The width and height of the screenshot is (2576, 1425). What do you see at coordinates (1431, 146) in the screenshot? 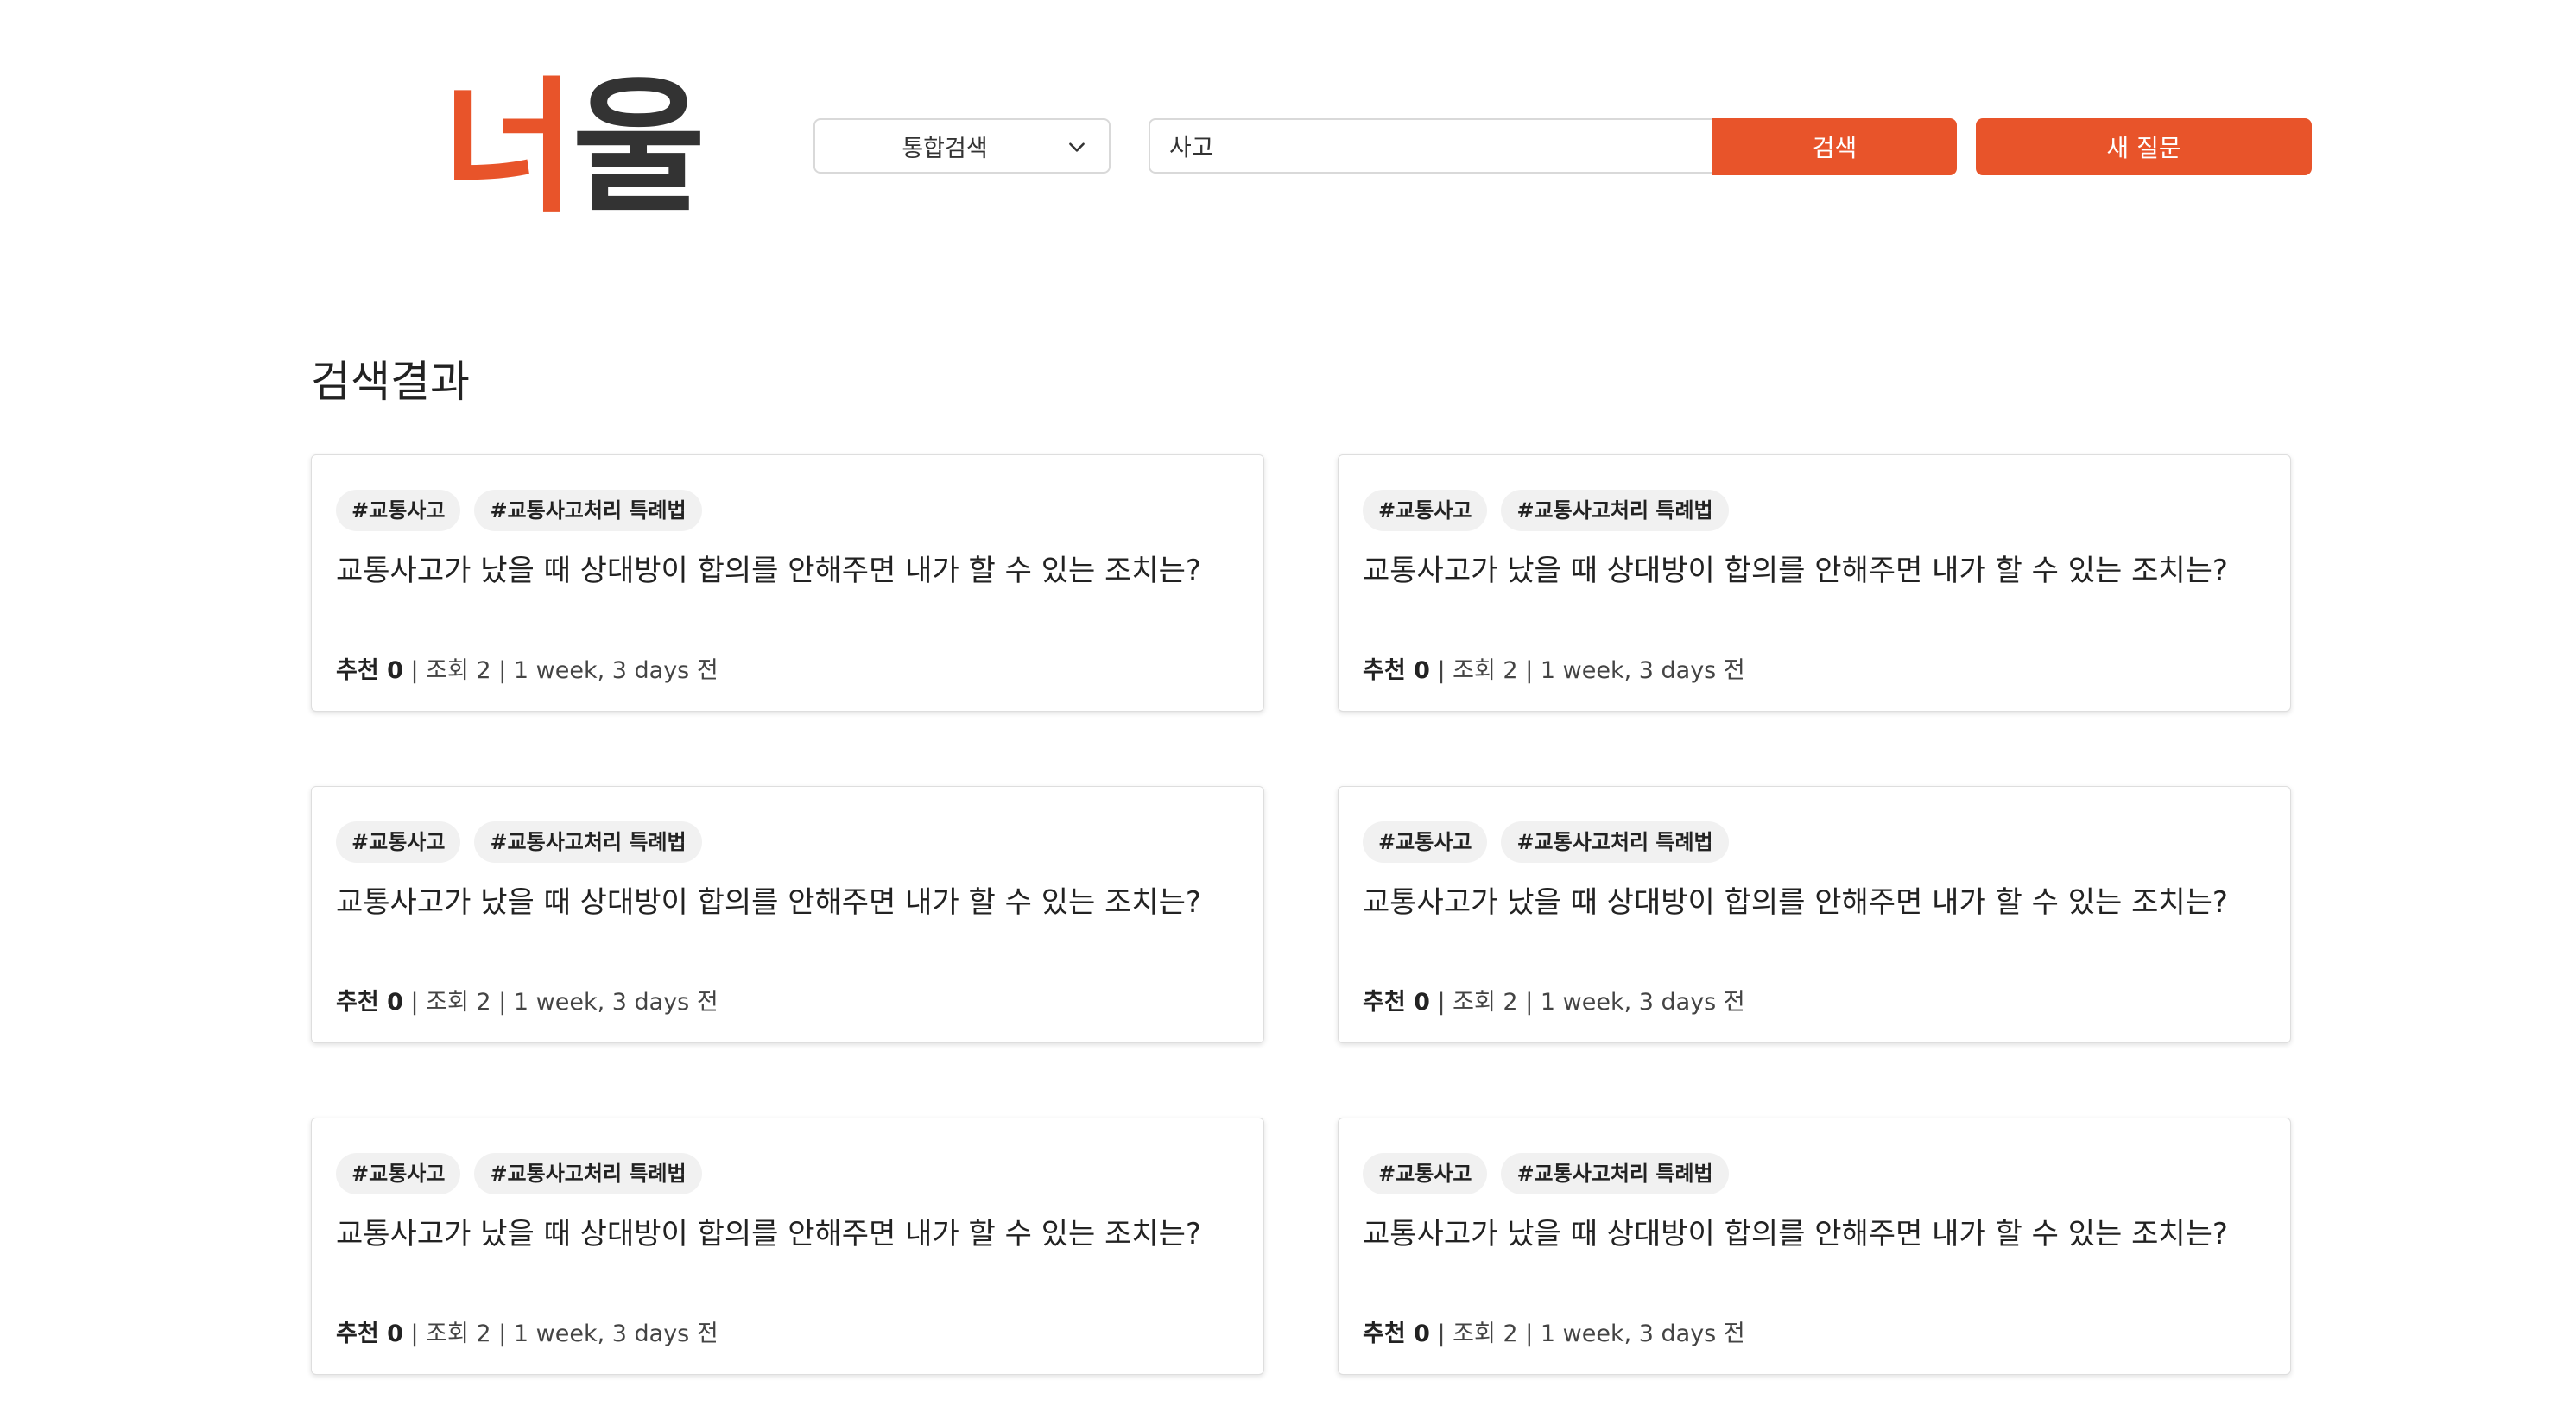
I see `search-input` at bounding box center [1431, 146].